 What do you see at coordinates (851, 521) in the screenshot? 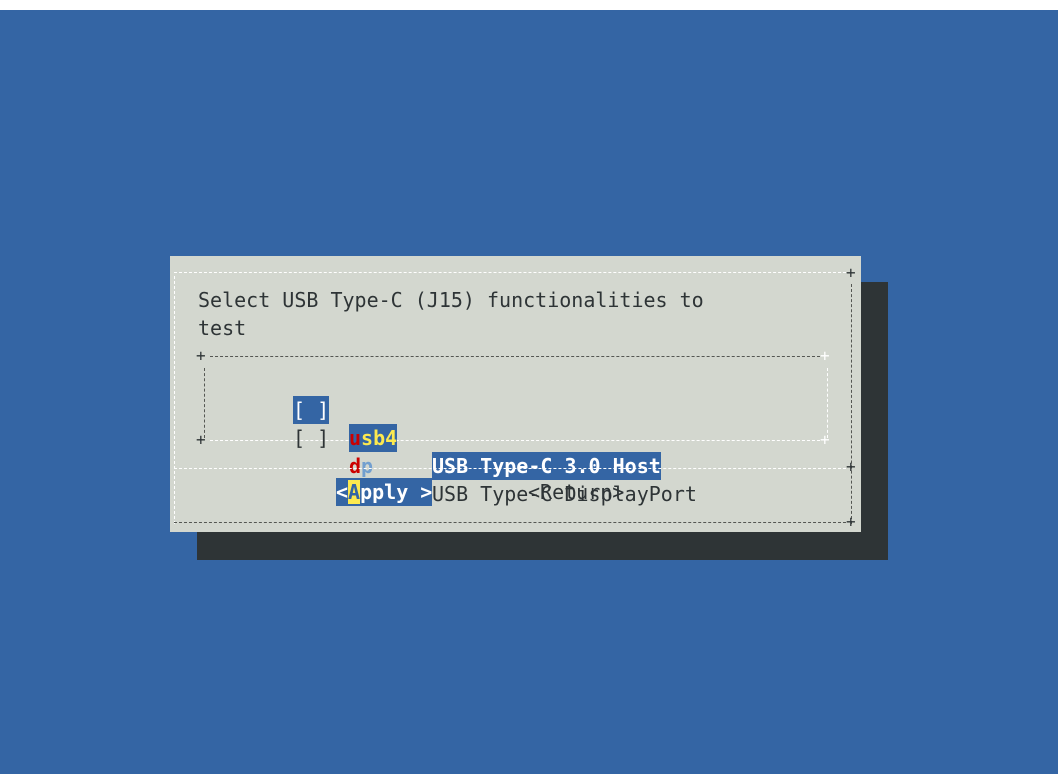
I see `dialog-corner-bottom-right: +` at bounding box center [851, 521].